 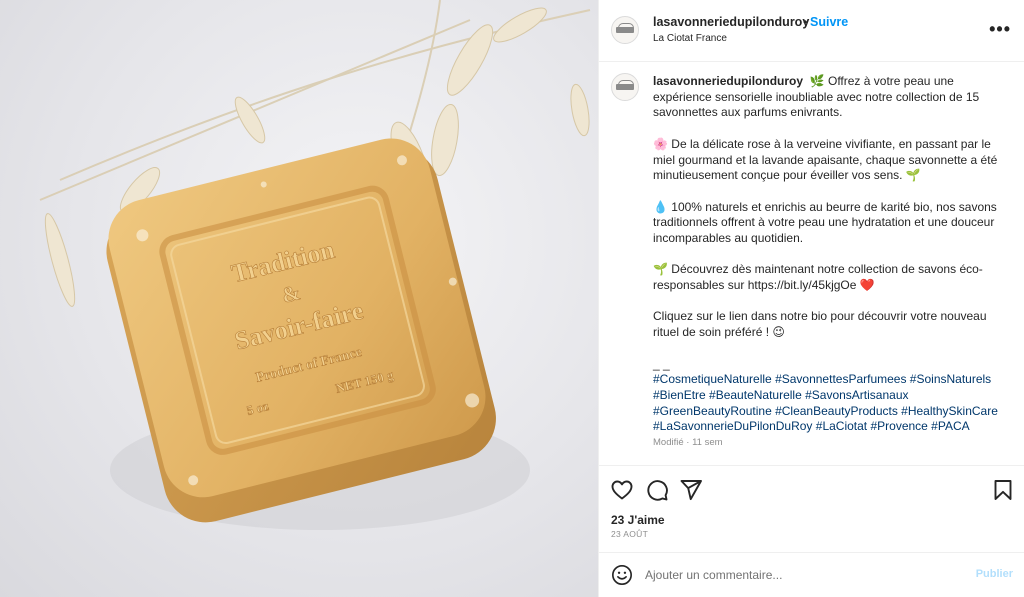 I want to click on share-icon, so click(x=691, y=490).